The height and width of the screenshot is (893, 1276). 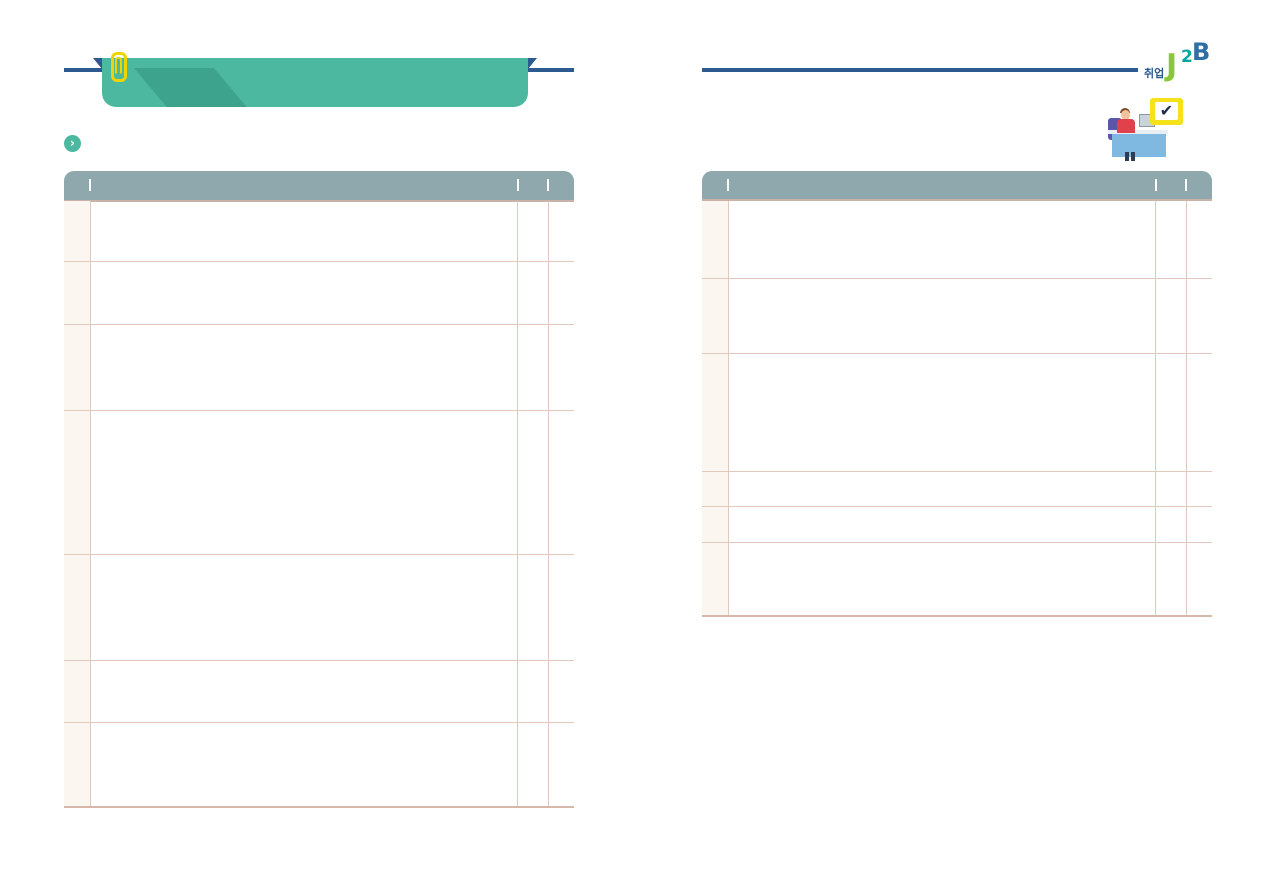 I want to click on paperclip-inner-icon, so click(x=118, y=66).